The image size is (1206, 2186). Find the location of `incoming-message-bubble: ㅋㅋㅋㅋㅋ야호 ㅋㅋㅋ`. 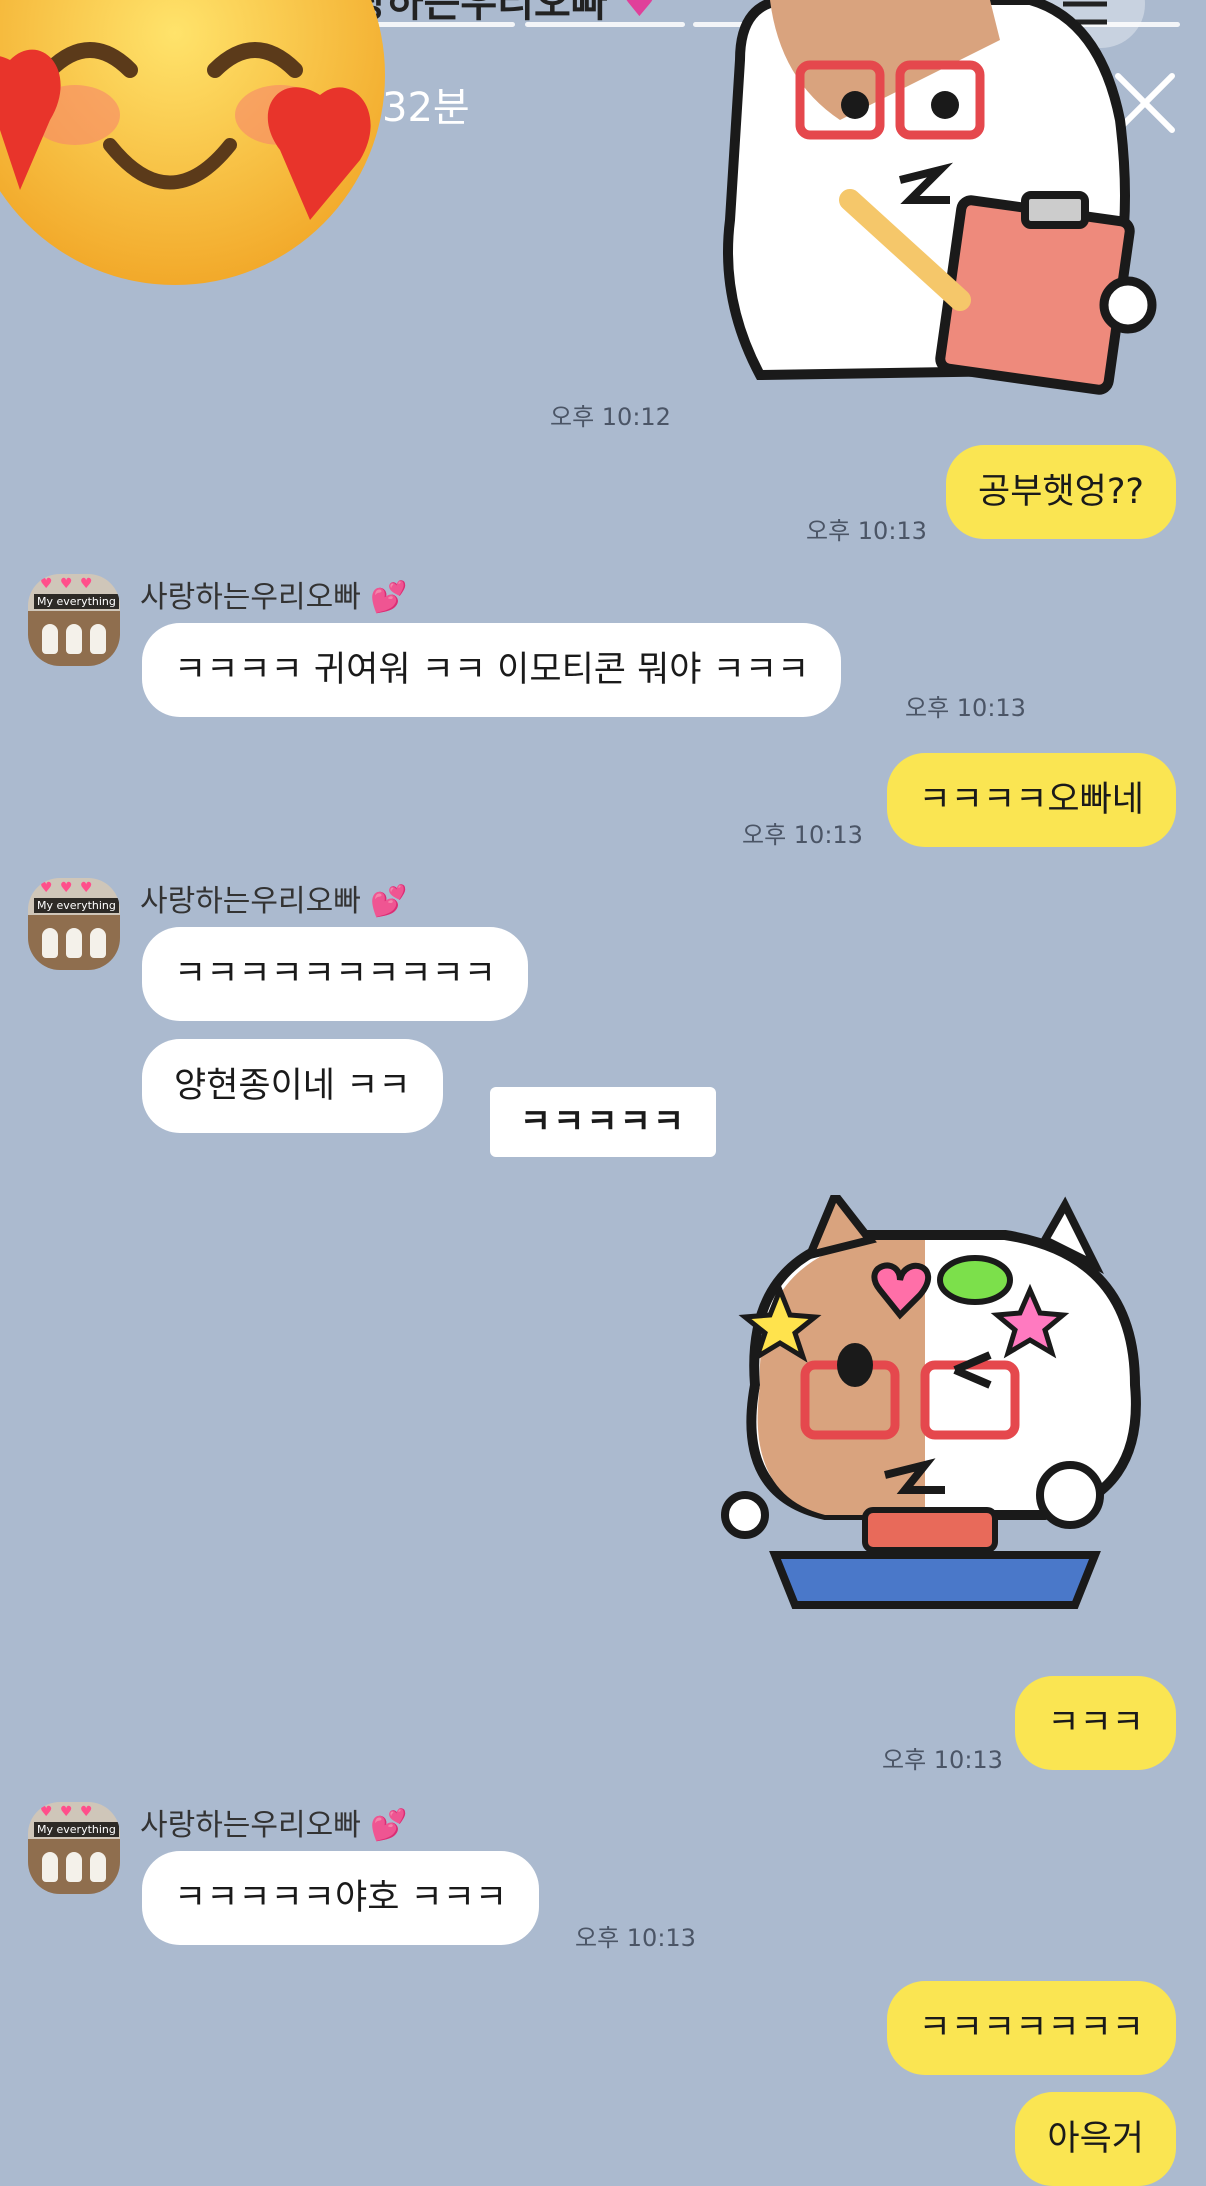

incoming-message-bubble: ㅋㅋㅋㅋㅋ야호 ㅋㅋㅋ is located at coordinates (341, 1898).